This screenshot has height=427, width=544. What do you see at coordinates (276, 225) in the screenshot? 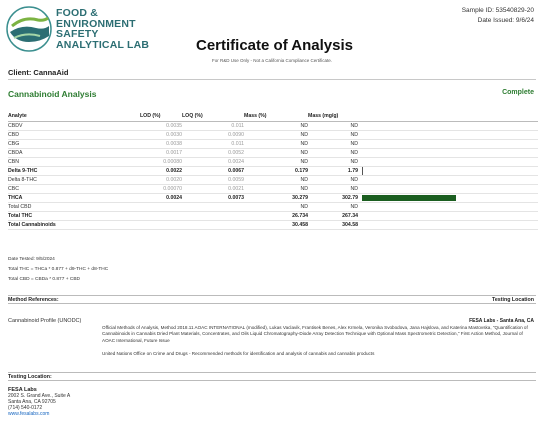
I see `mass-pct-cell: 30.458` at bounding box center [276, 225].